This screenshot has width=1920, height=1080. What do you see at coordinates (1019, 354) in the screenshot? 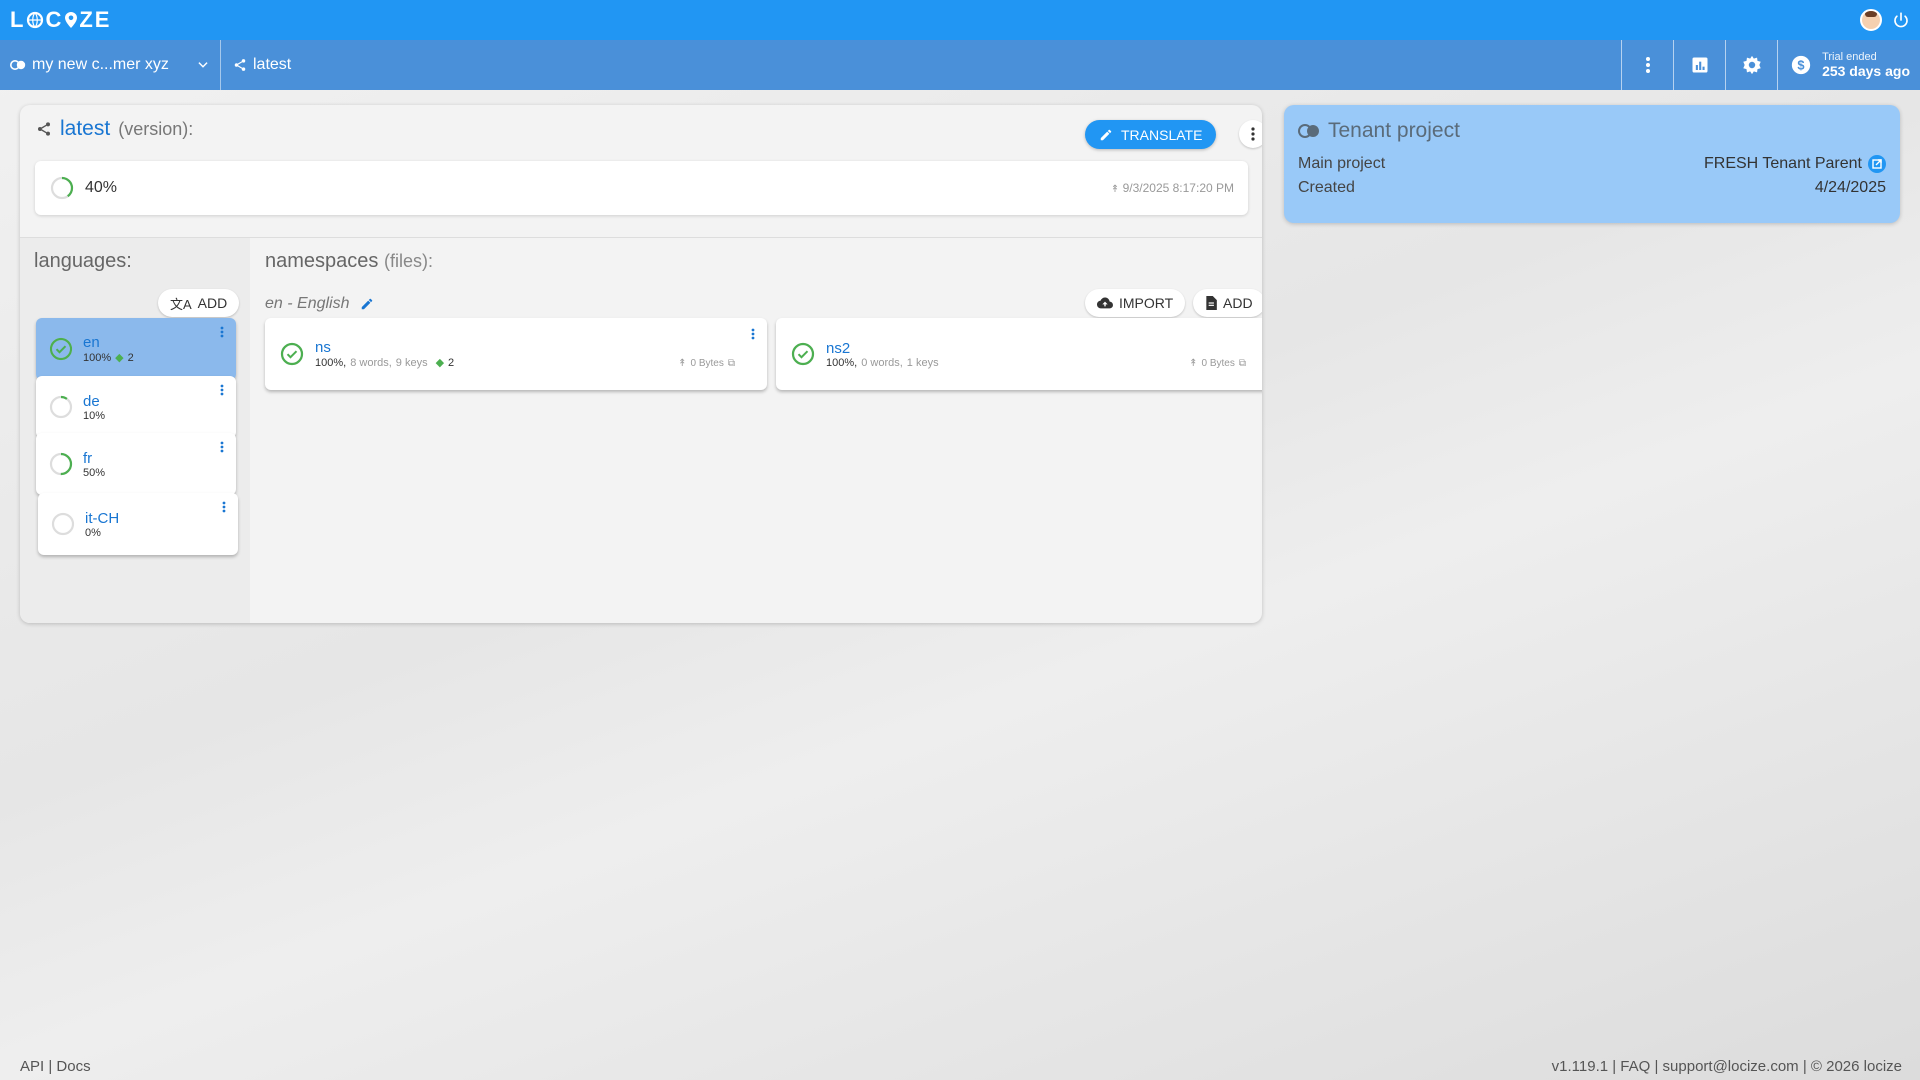
I see `namespace-card: ns2 100%, 0 words, 1 keys ↟ 0 Bytes ⧉` at bounding box center [1019, 354].